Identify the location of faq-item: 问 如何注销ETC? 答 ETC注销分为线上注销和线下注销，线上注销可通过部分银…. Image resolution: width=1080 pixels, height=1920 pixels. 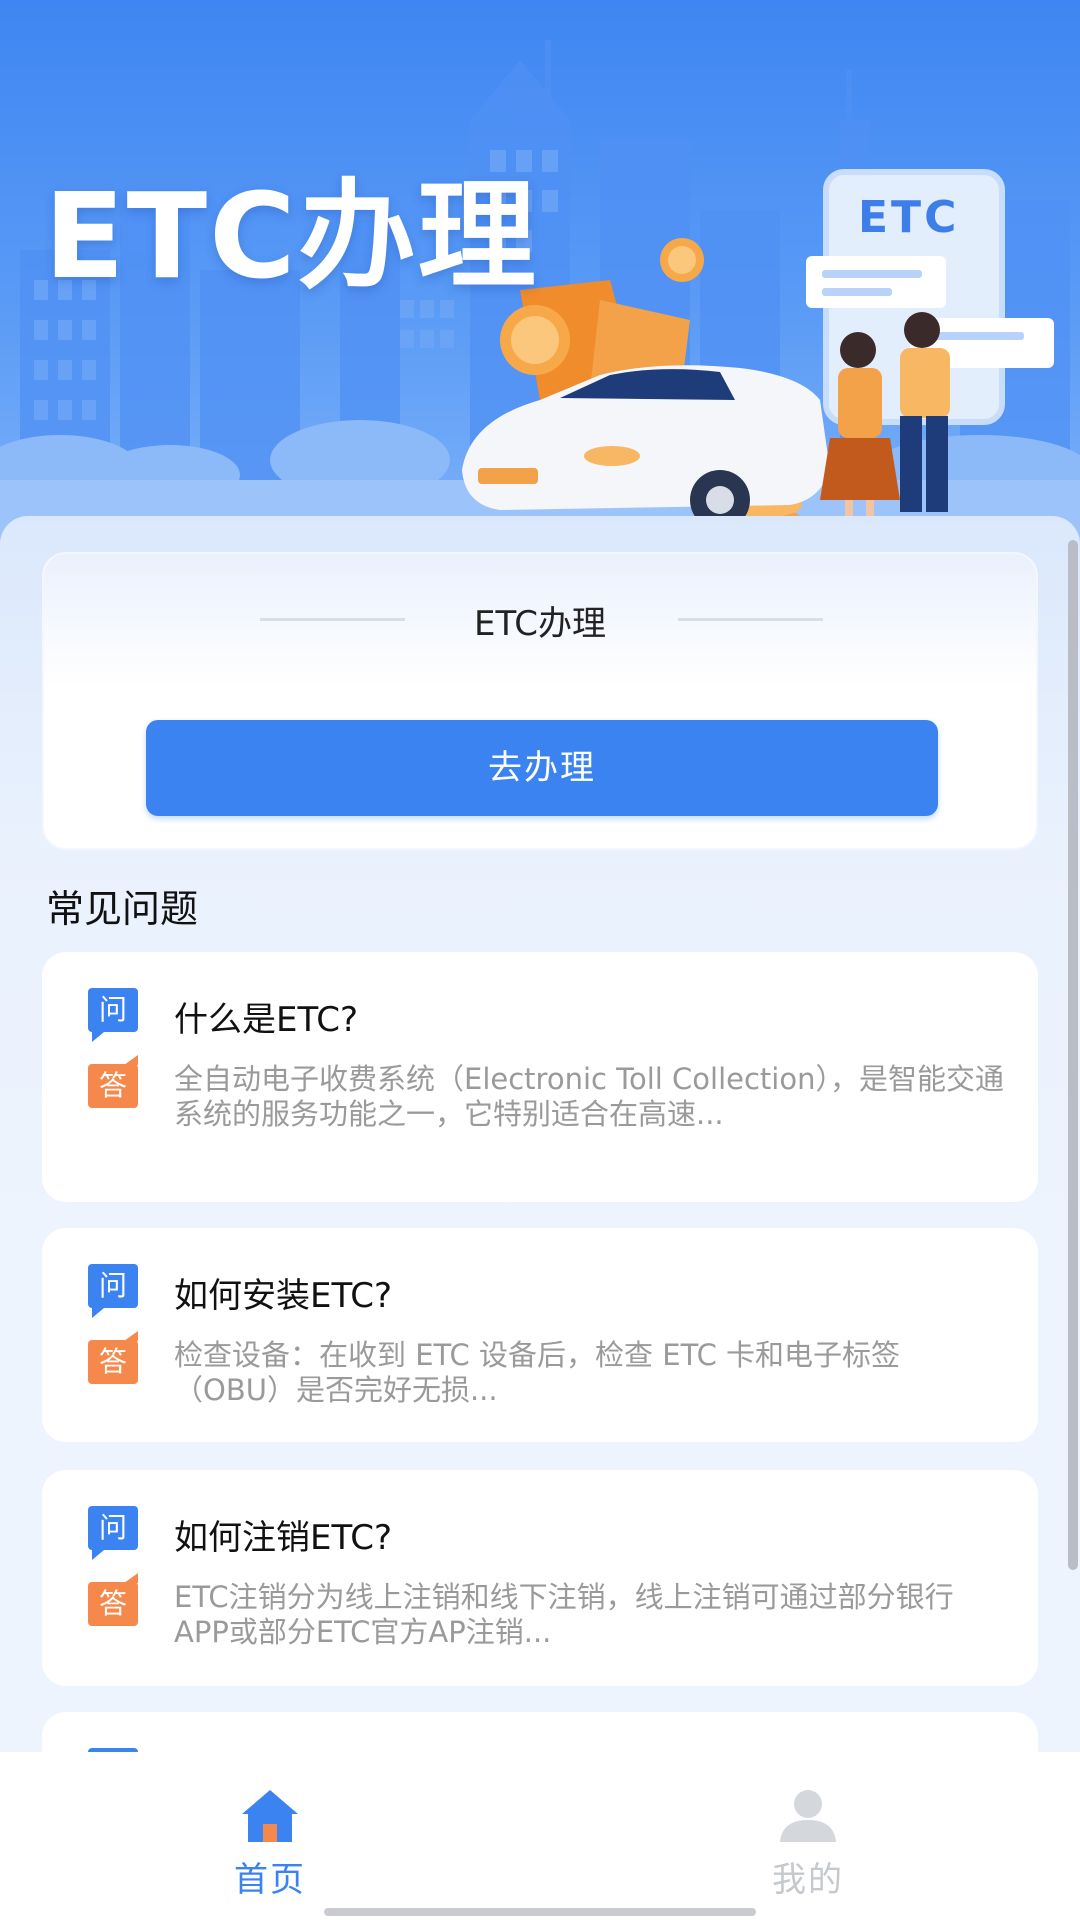
(540, 1578).